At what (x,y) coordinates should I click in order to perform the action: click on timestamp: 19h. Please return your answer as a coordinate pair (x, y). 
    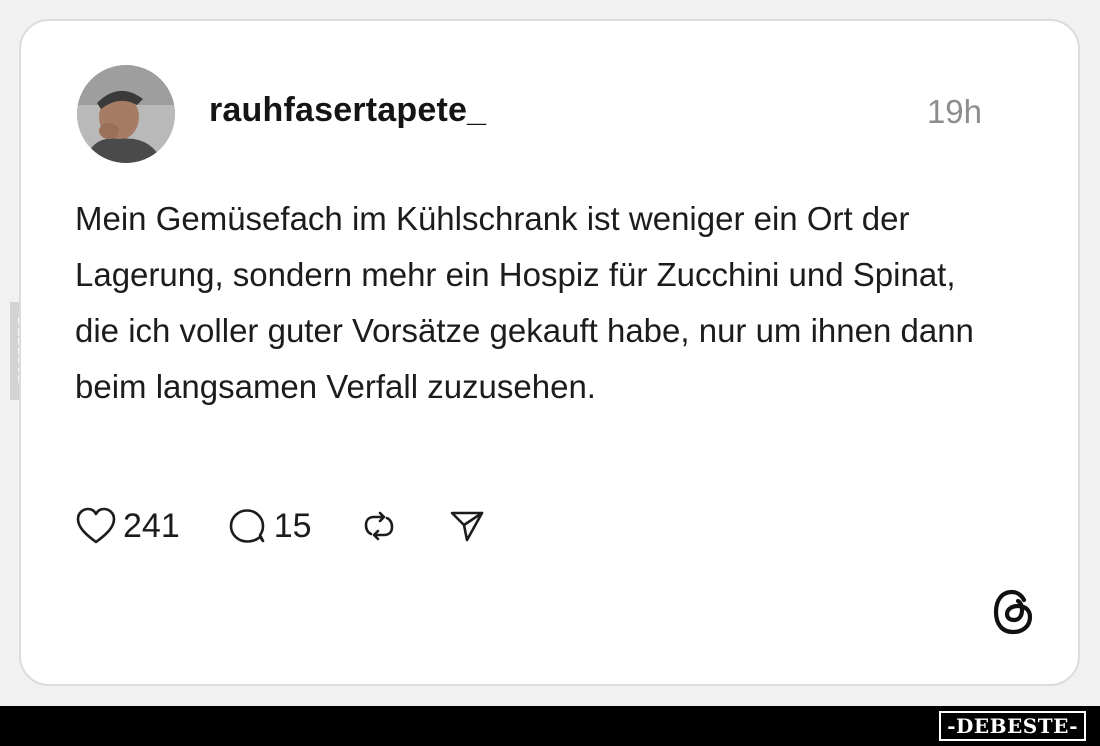
    Looking at the image, I should click on (954, 111).